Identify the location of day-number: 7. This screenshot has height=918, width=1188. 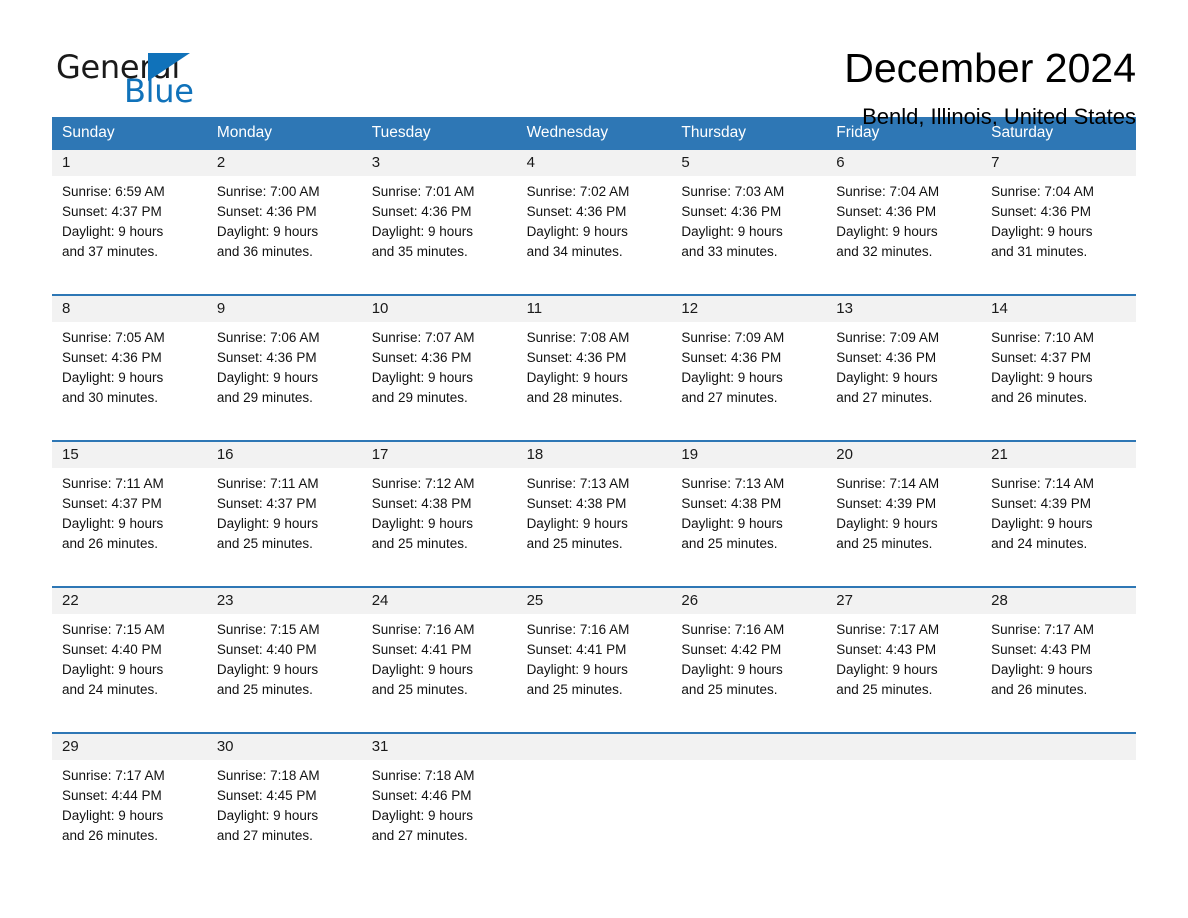
(1058, 163).